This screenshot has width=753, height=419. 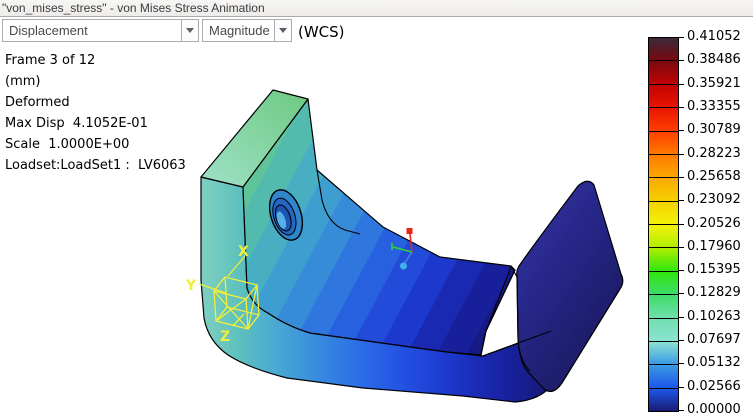 I want to click on right-flange, so click(x=570, y=286).